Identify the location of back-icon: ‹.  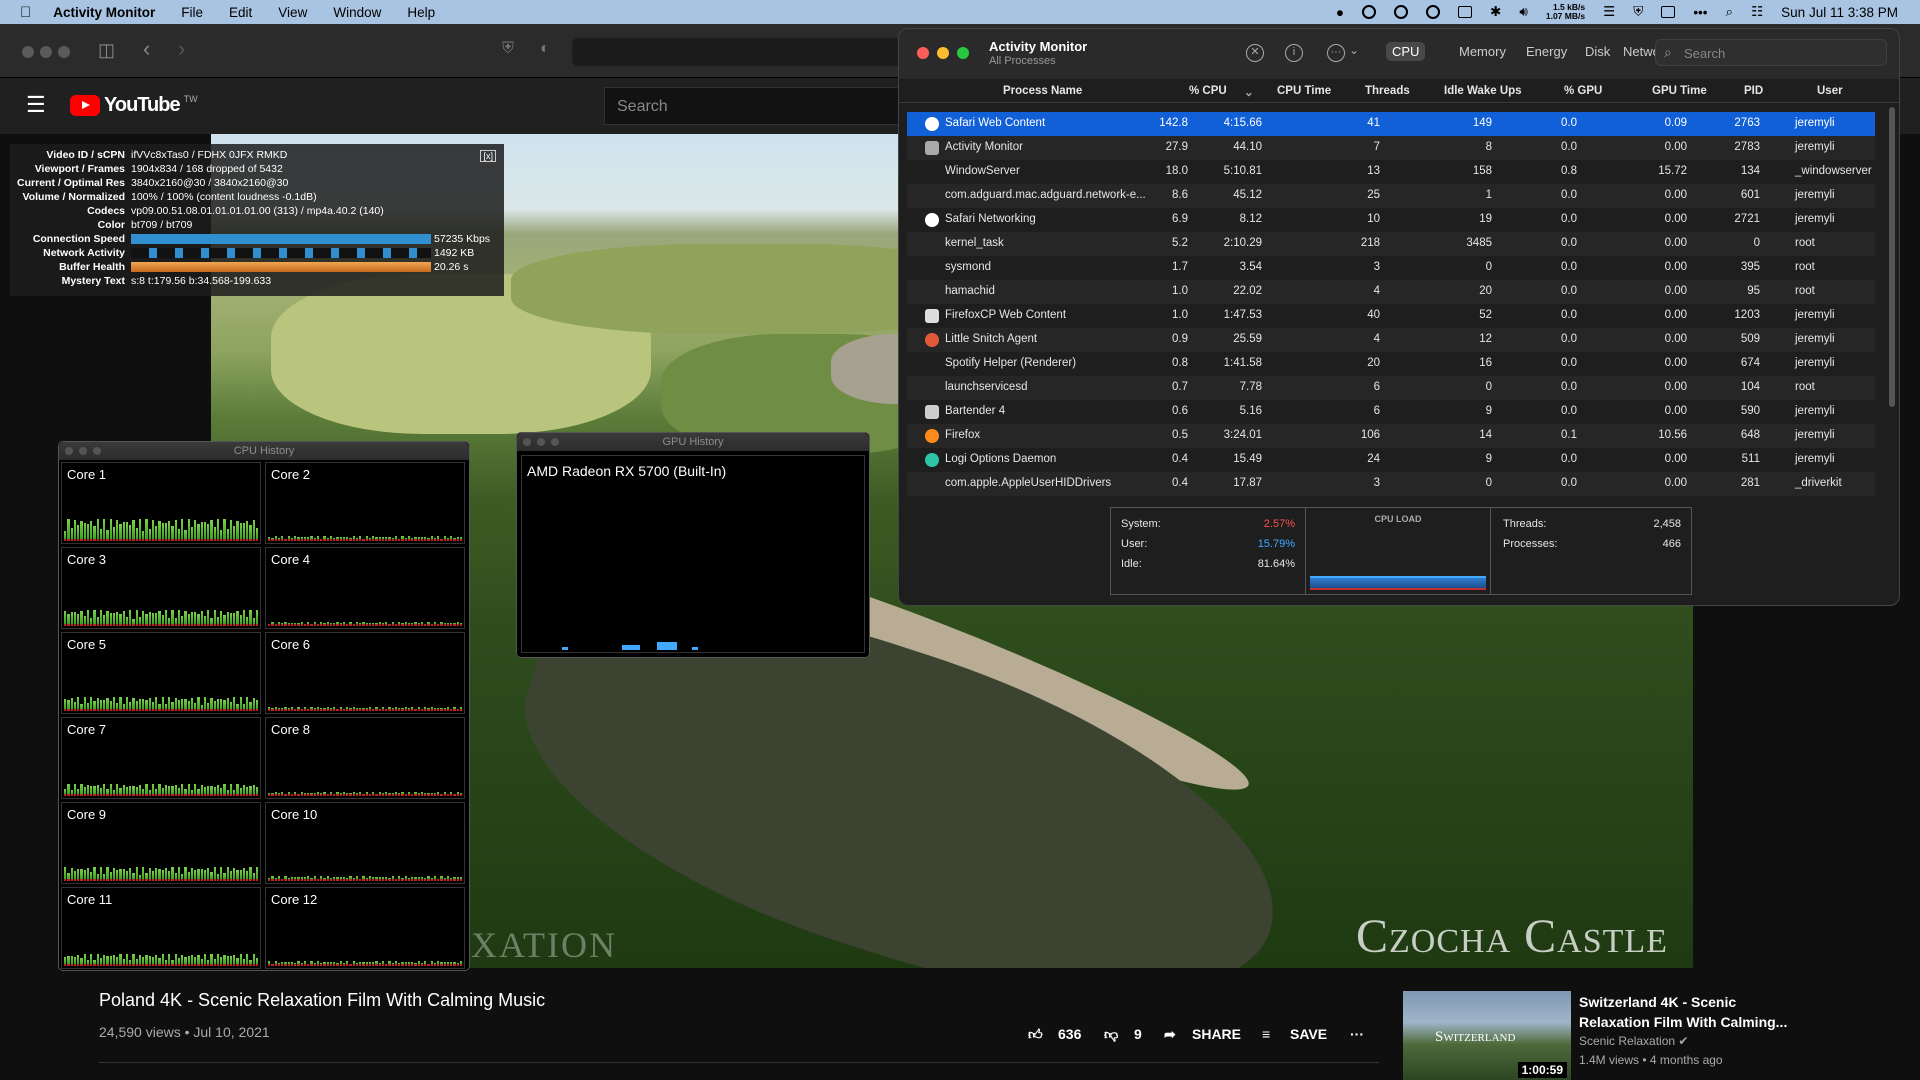
(146, 49).